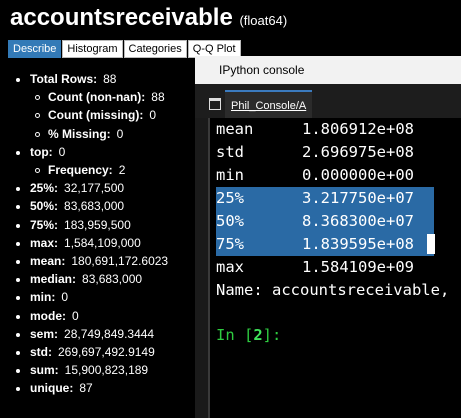 The width and height of the screenshot is (461, 418). What do you see at coordinates (230, 267) in the screenshot?
I see `output-key: max` at bounding box center [230, 267].